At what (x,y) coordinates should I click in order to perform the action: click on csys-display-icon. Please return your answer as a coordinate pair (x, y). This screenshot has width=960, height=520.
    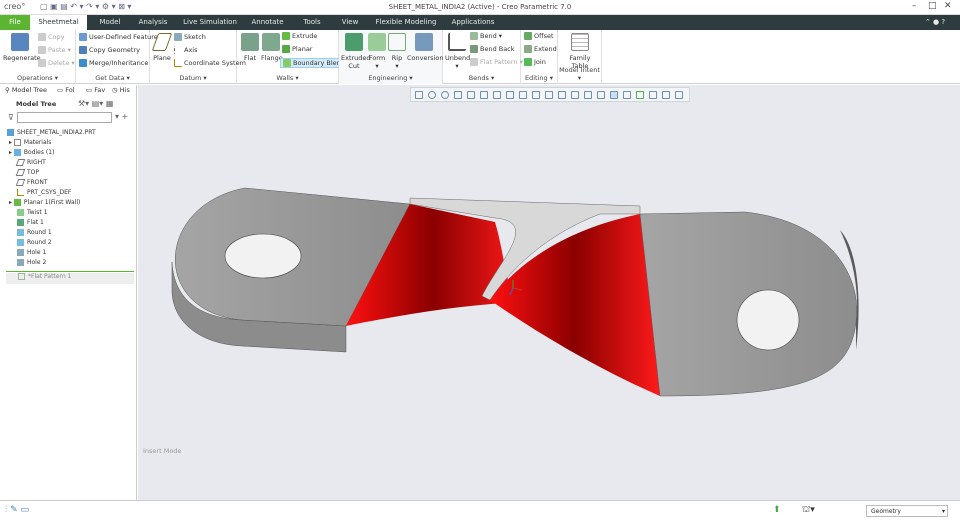
    Looking at the image, I should click on (601, 95).